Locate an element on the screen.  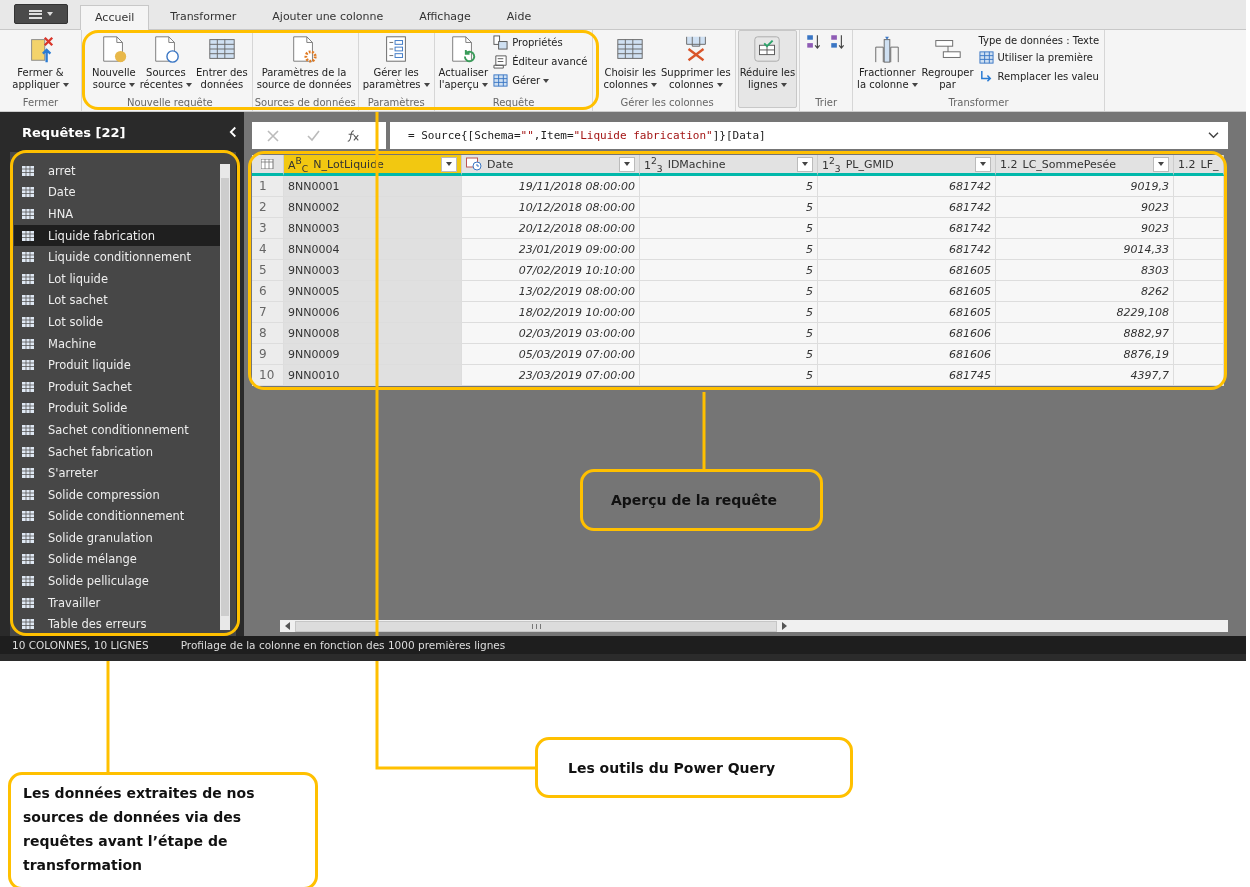
column-header: 1$^{2}$$_{3}$ IDMachine is located at coordinates (729, 165).